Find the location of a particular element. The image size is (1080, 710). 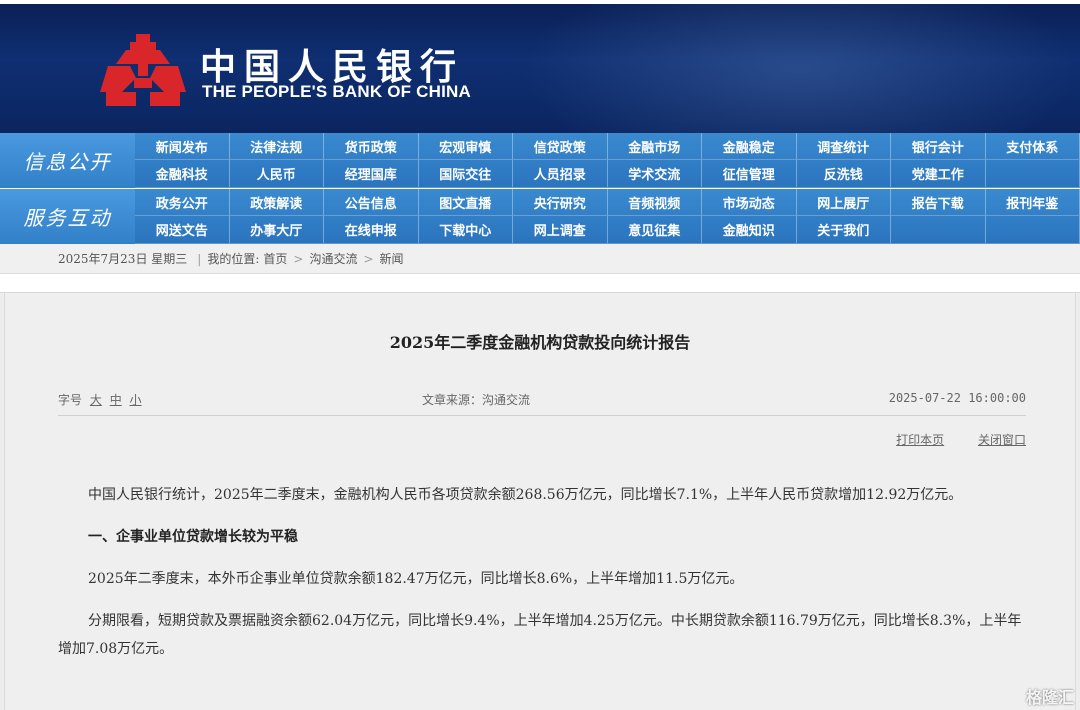

font-medium-link: 中 is located at coordinates (116, 400).